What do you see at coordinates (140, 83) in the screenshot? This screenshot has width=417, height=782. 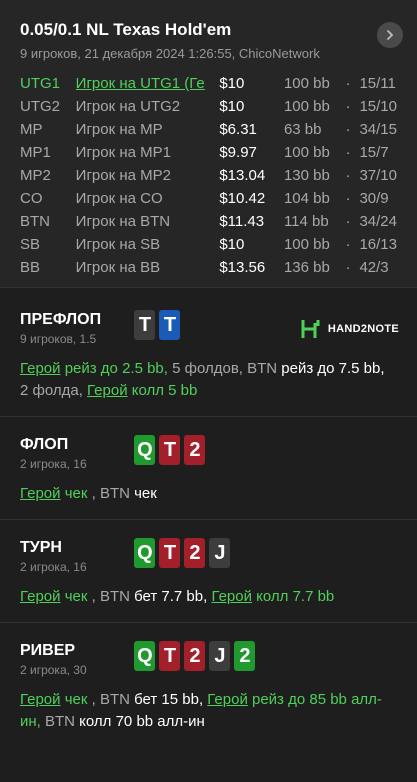 I see `player-name-link: Игрок на UTG1 (Ге` at bounding box center [140, 83].